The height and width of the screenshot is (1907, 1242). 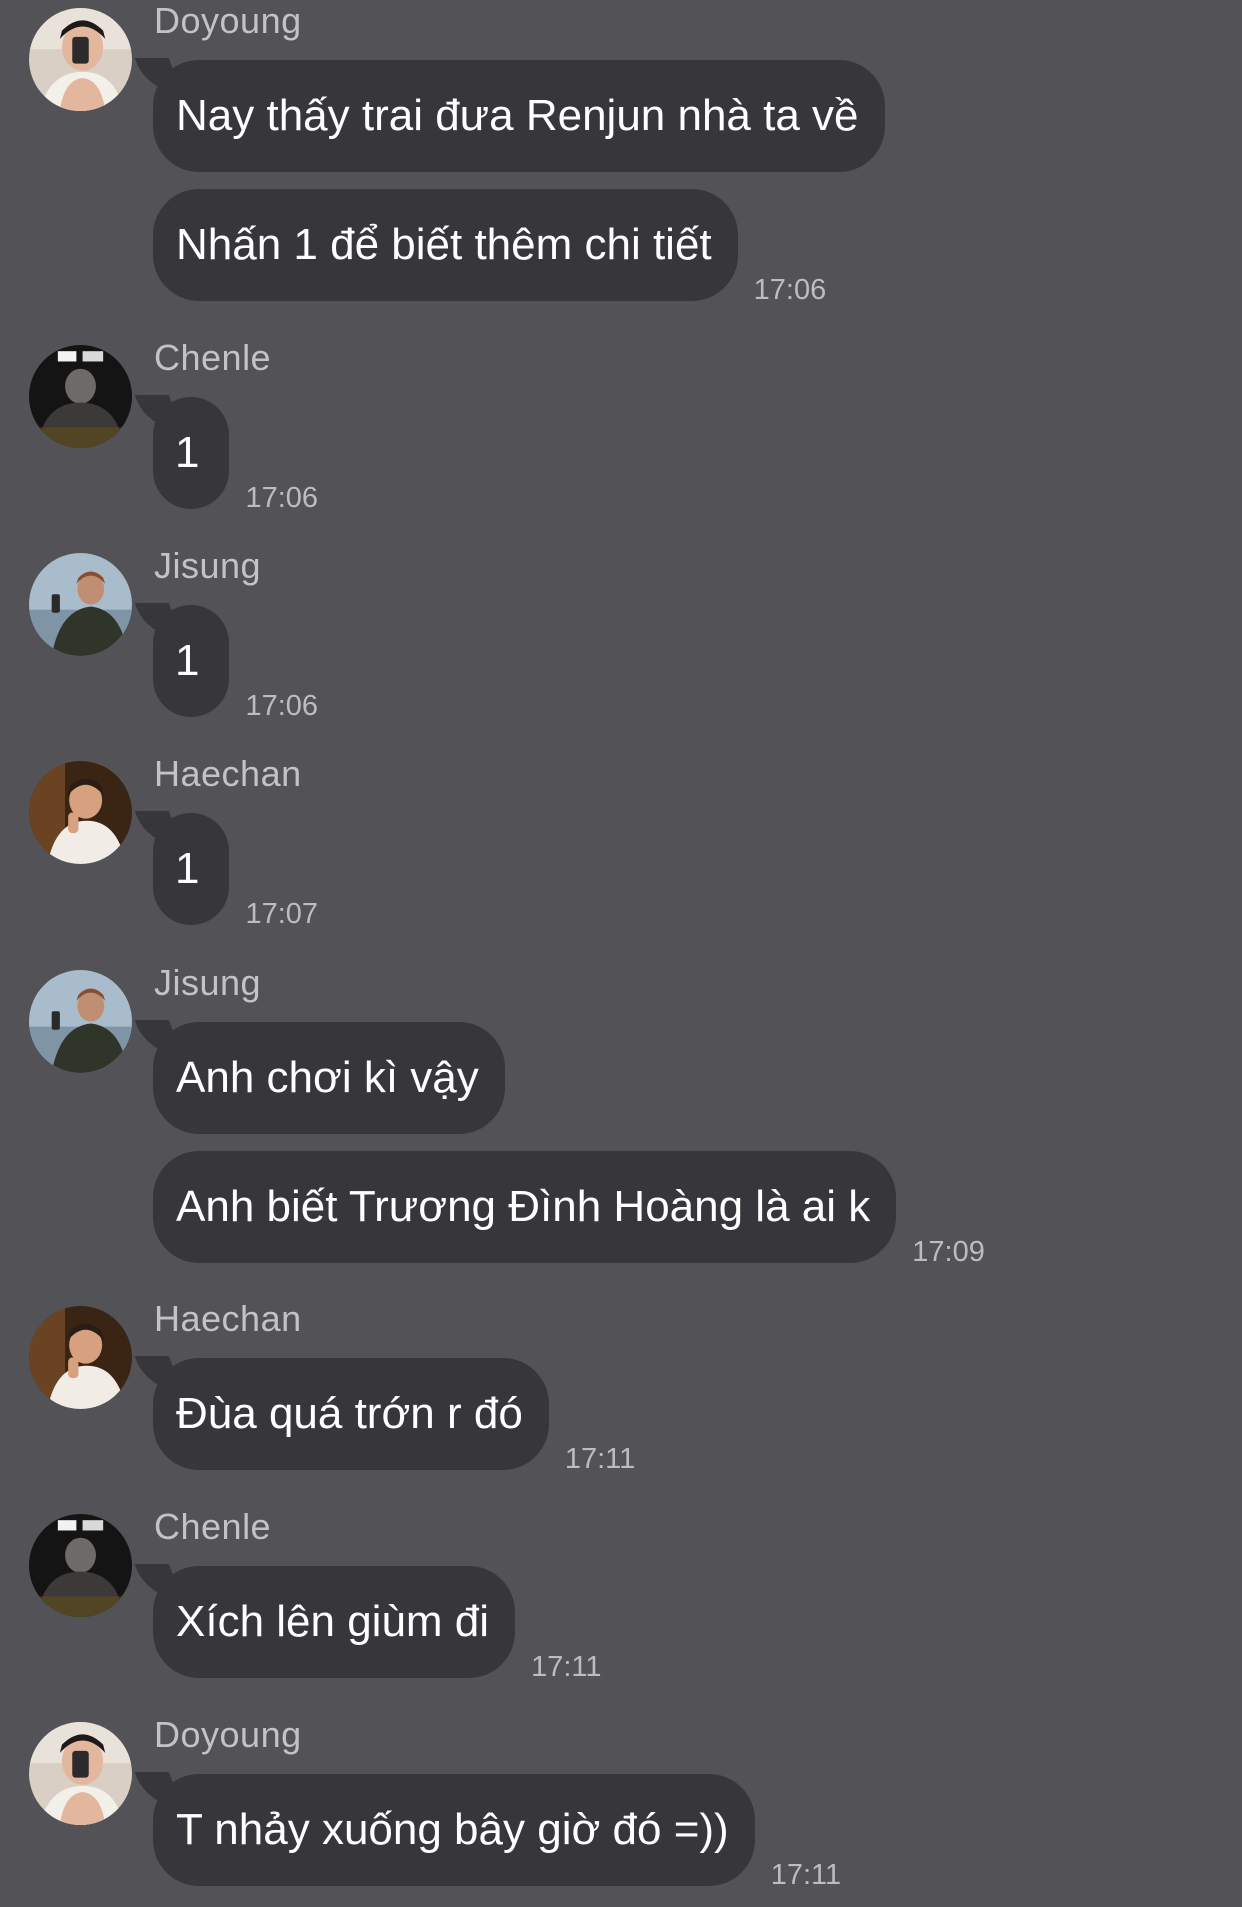 I want to click on message-row: Anh biết Trương Đình Hoàng là ai k 17:09, so click(x=569, y=1209).